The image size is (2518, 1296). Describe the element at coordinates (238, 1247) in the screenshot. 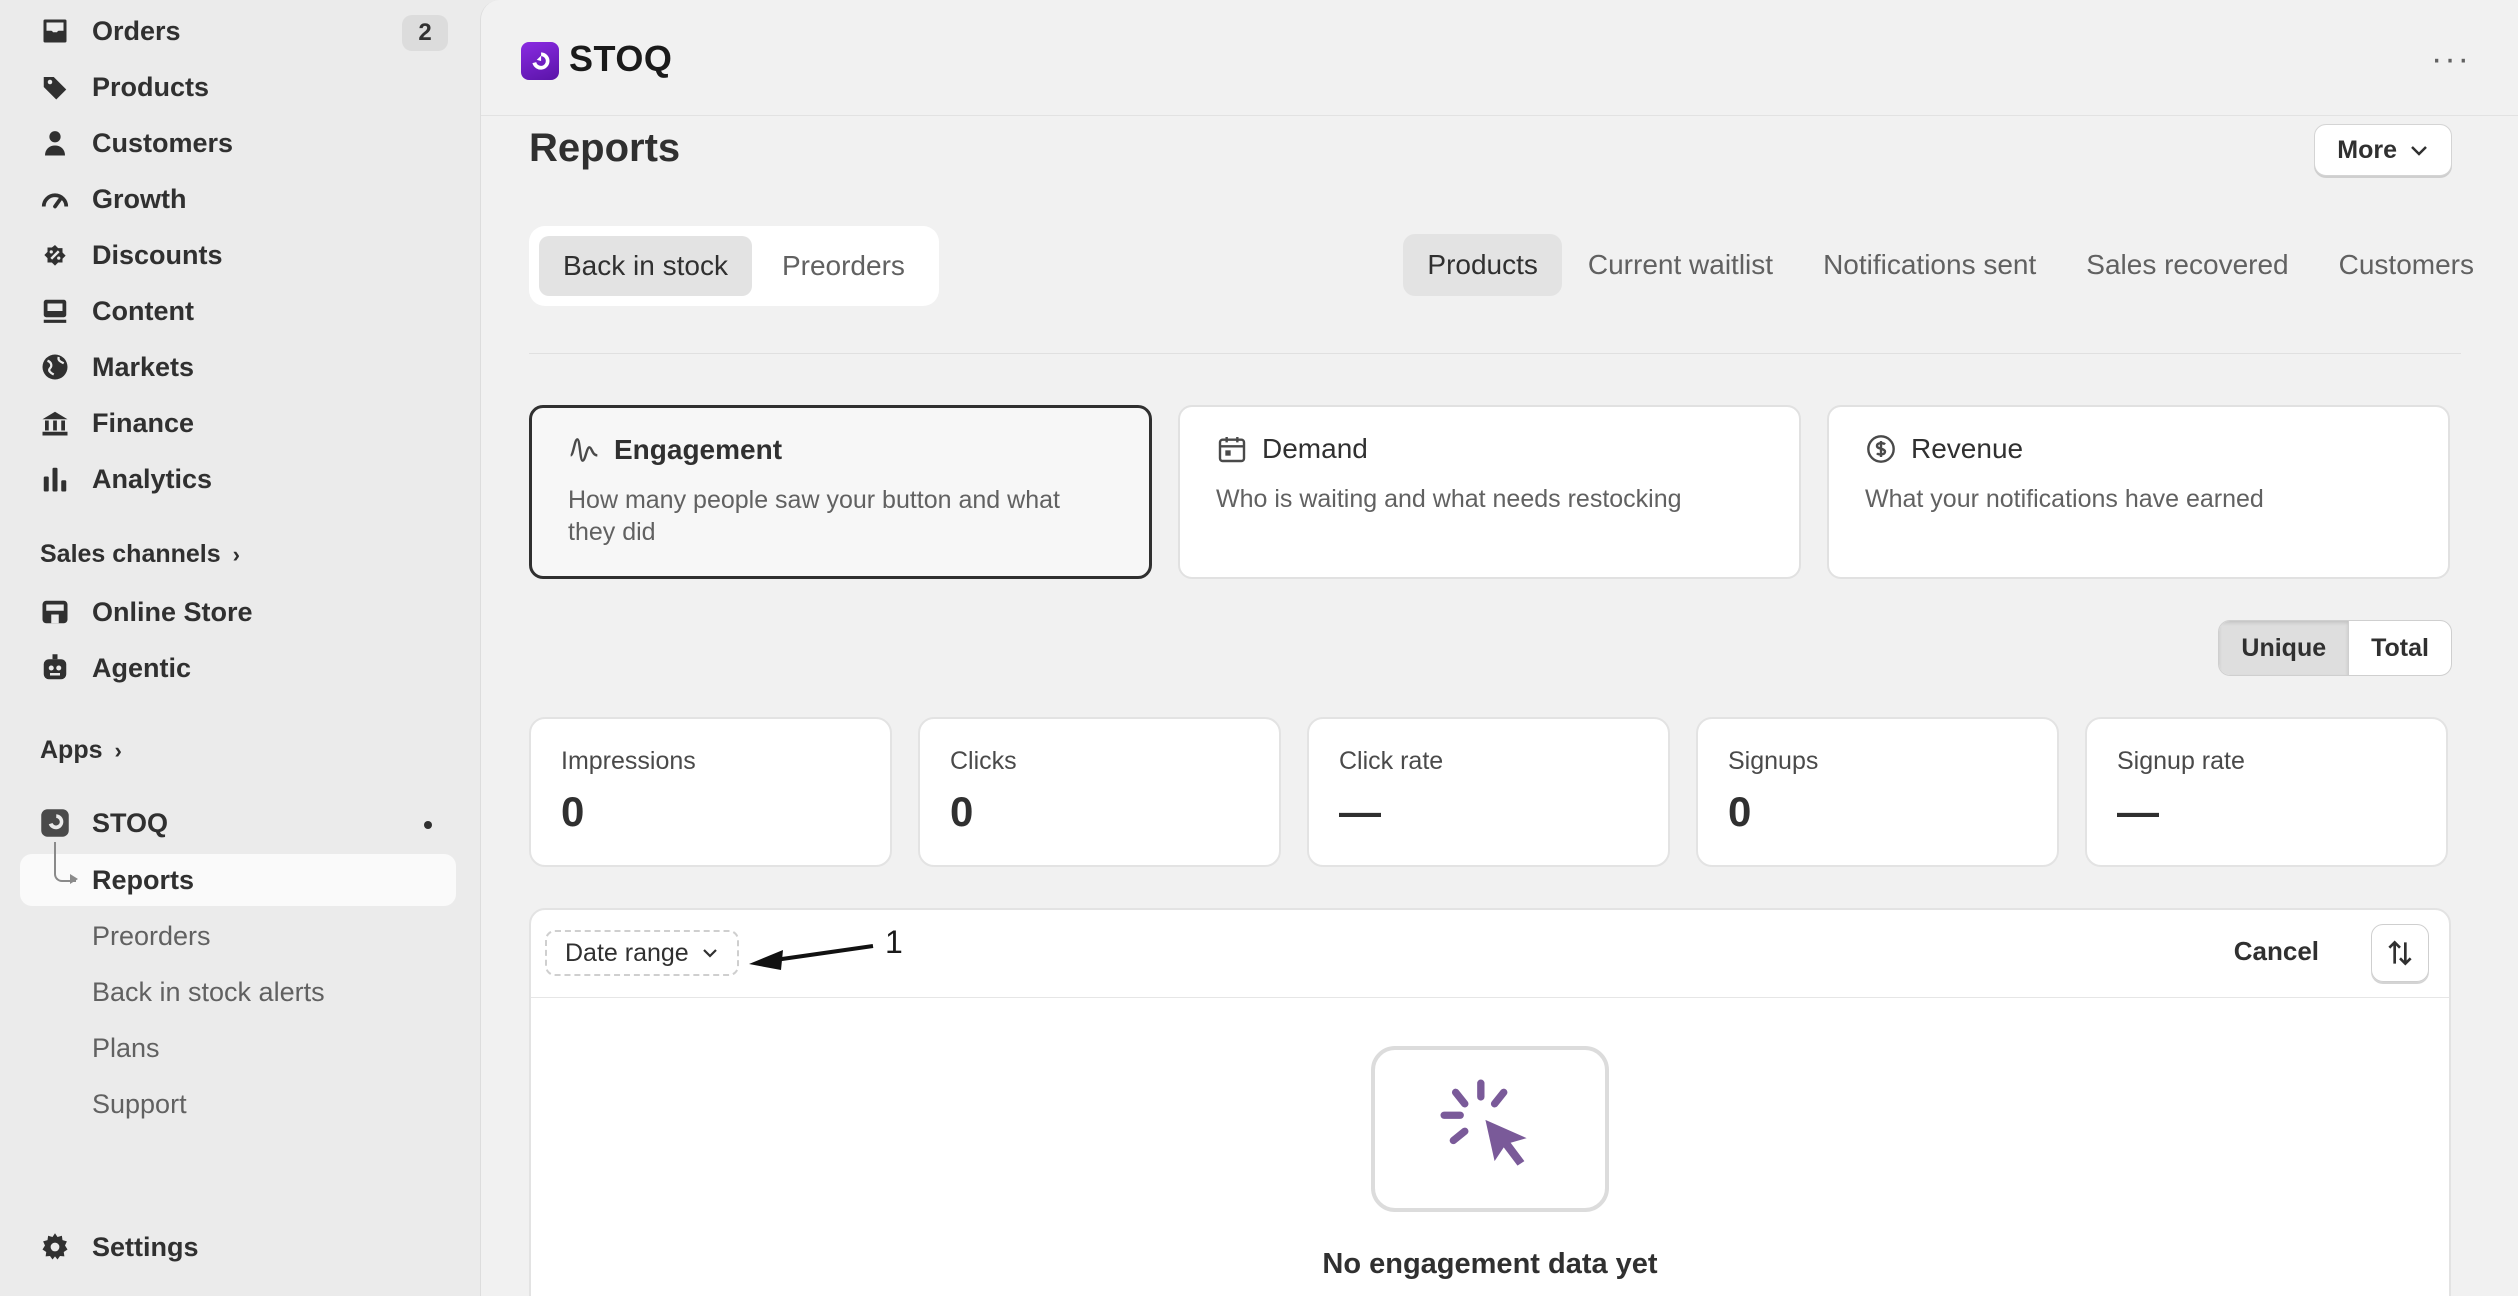

I see `sidebar-item-settings: Settings` at that location.